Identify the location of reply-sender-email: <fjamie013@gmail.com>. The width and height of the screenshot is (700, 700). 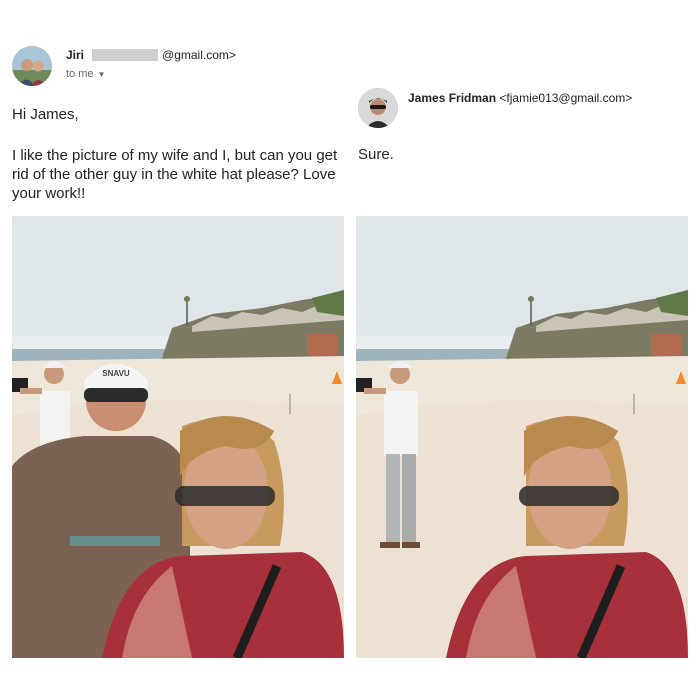
(566, 98).